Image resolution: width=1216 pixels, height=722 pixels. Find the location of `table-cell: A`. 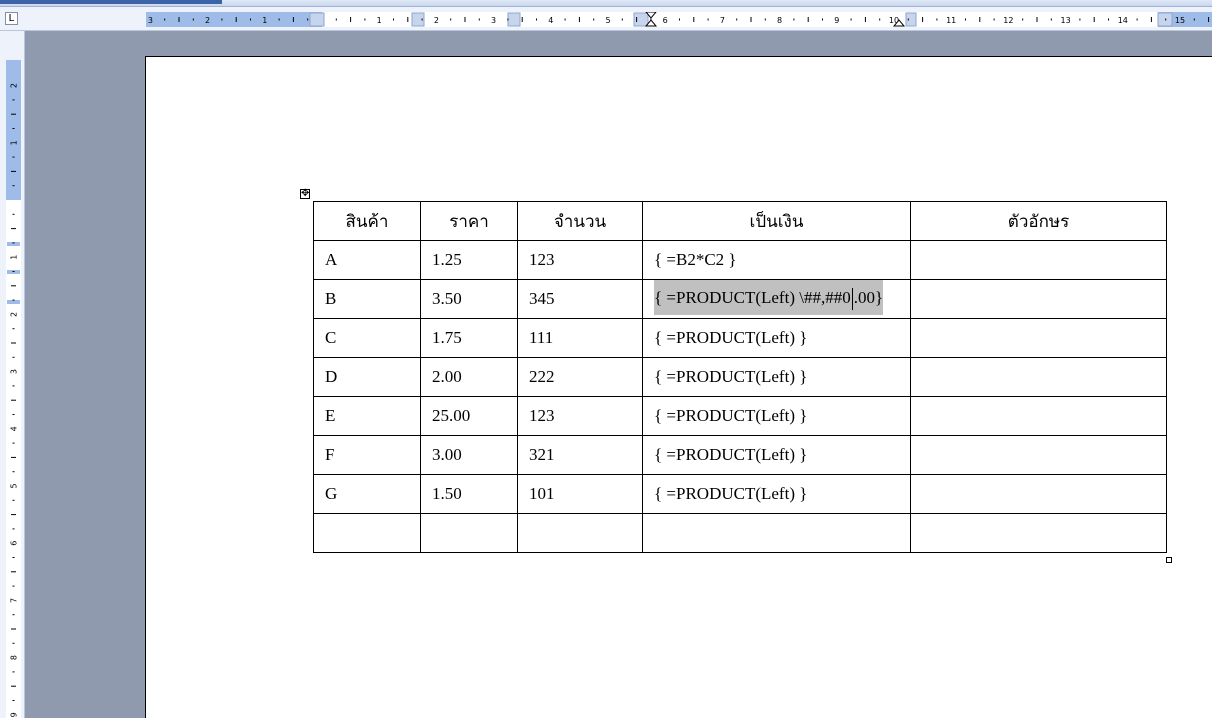

table-cell: A is located at coordinates (367, 260).